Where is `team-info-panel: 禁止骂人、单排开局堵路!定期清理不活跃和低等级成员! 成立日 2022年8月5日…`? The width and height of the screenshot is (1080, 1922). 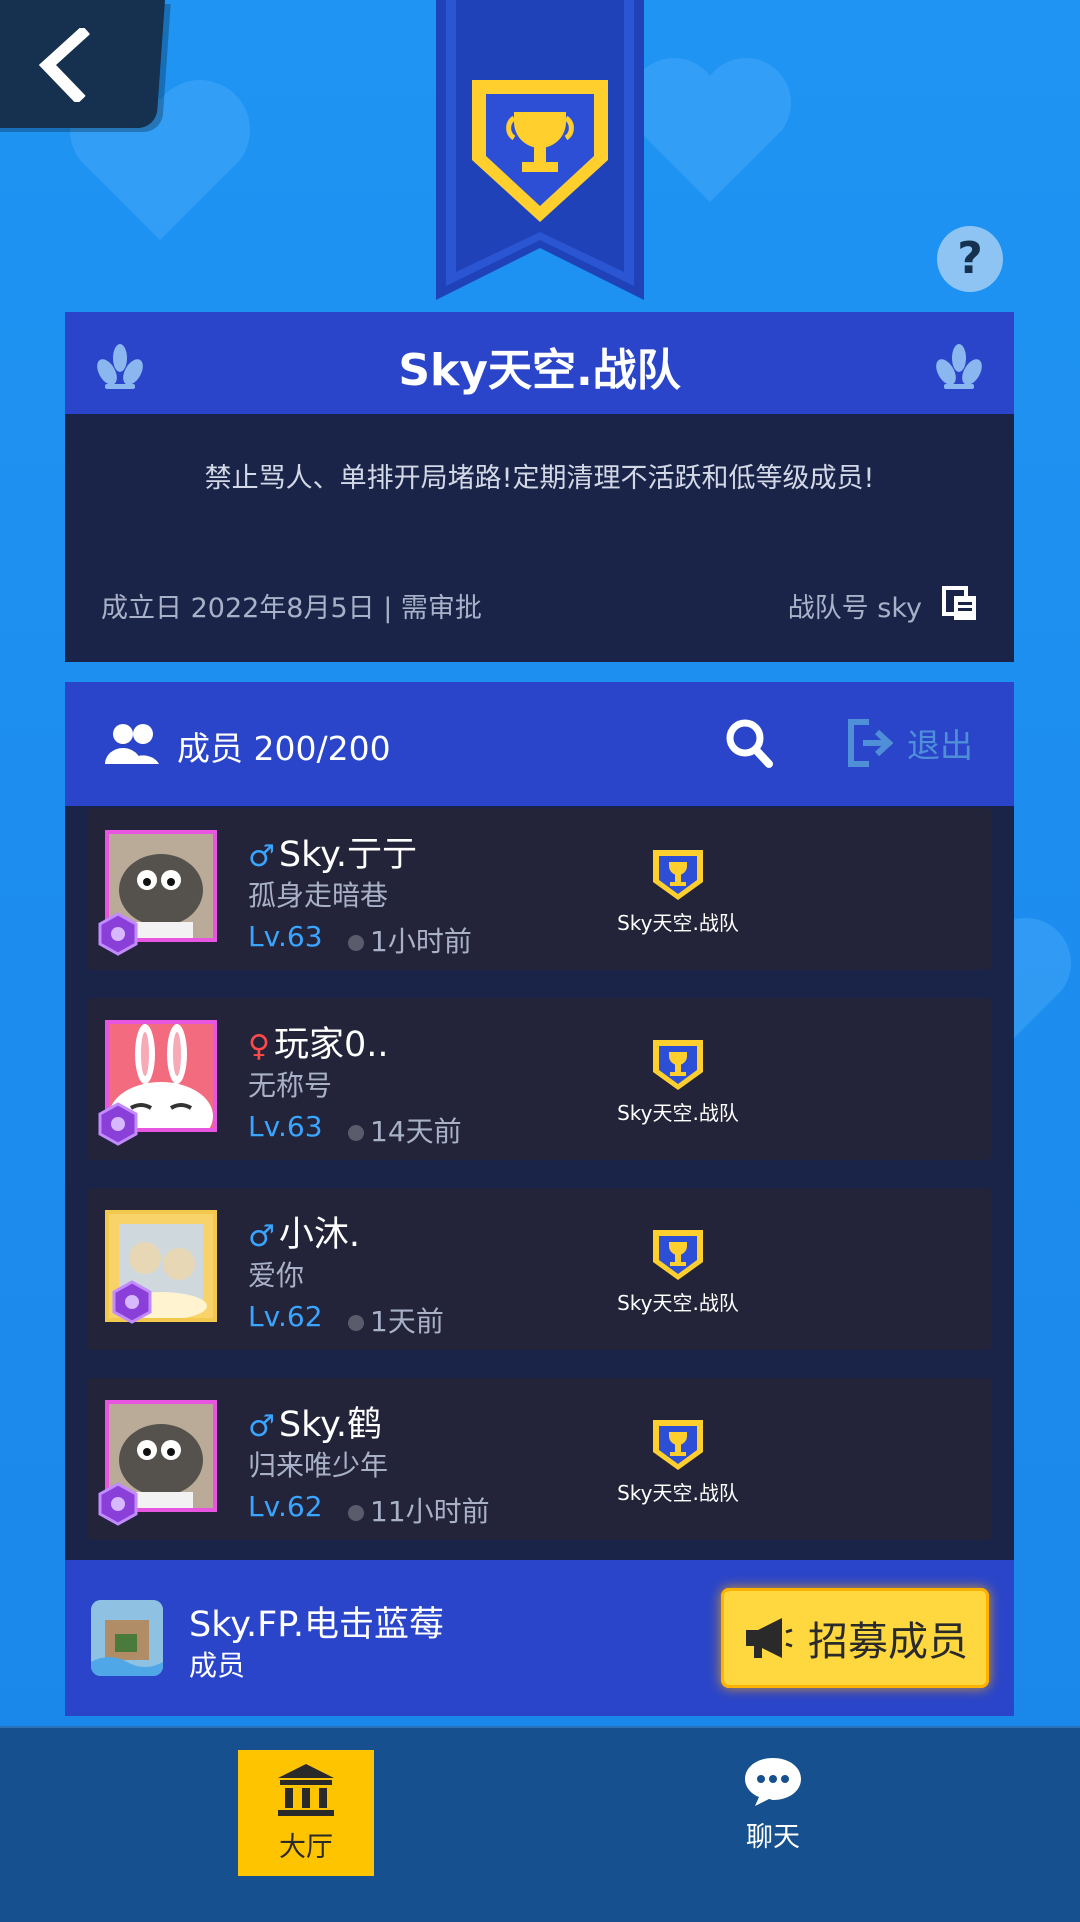 team-info-panel: 禁止骂人、单排开局堵路!定期清理不活跃和低等级成员! 成立日 2022年8月5日… is located at coordinates (539, 538).